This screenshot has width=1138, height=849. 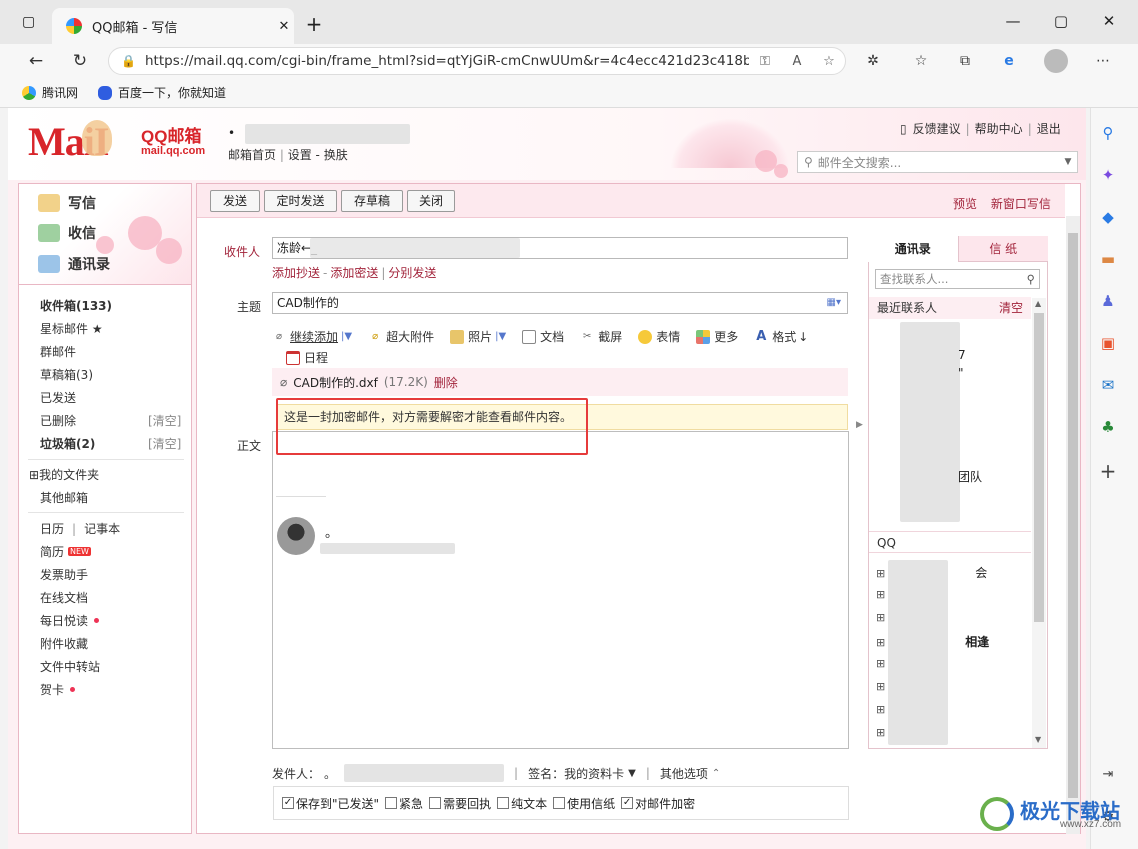 I want to click on folder-spam: 垃圾箱(2) [清空], so click(x=112, y=443).